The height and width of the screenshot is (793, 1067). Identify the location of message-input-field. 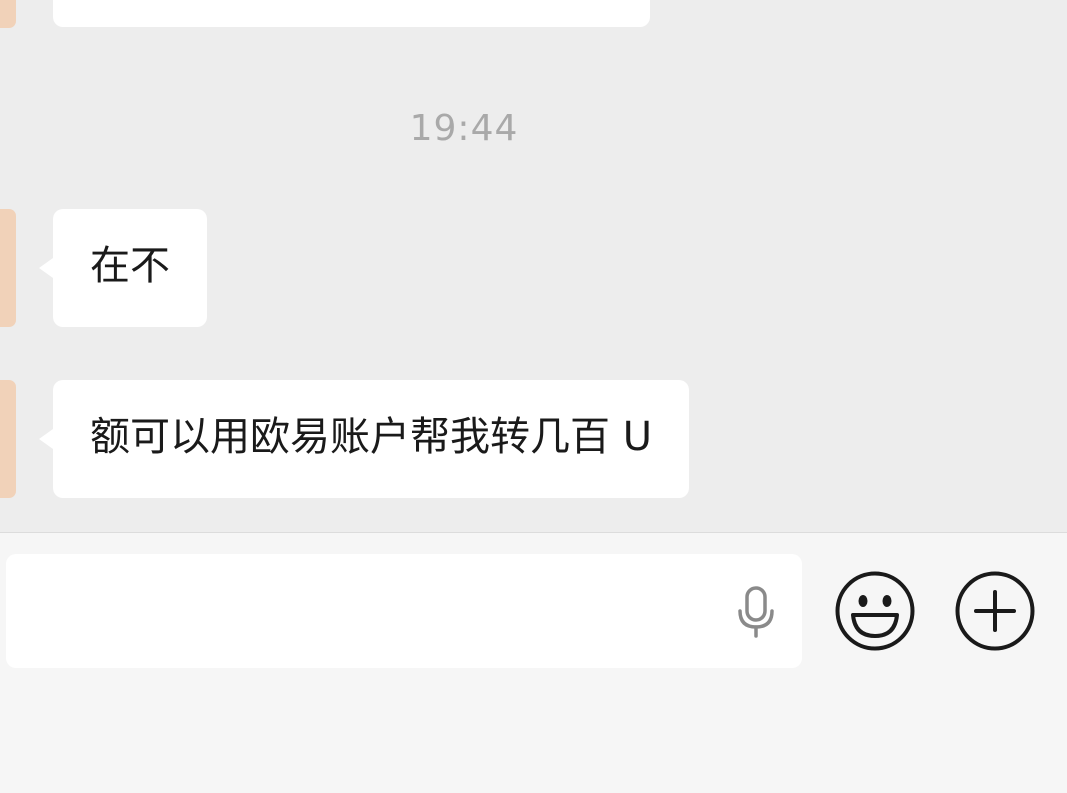
(404, 611).